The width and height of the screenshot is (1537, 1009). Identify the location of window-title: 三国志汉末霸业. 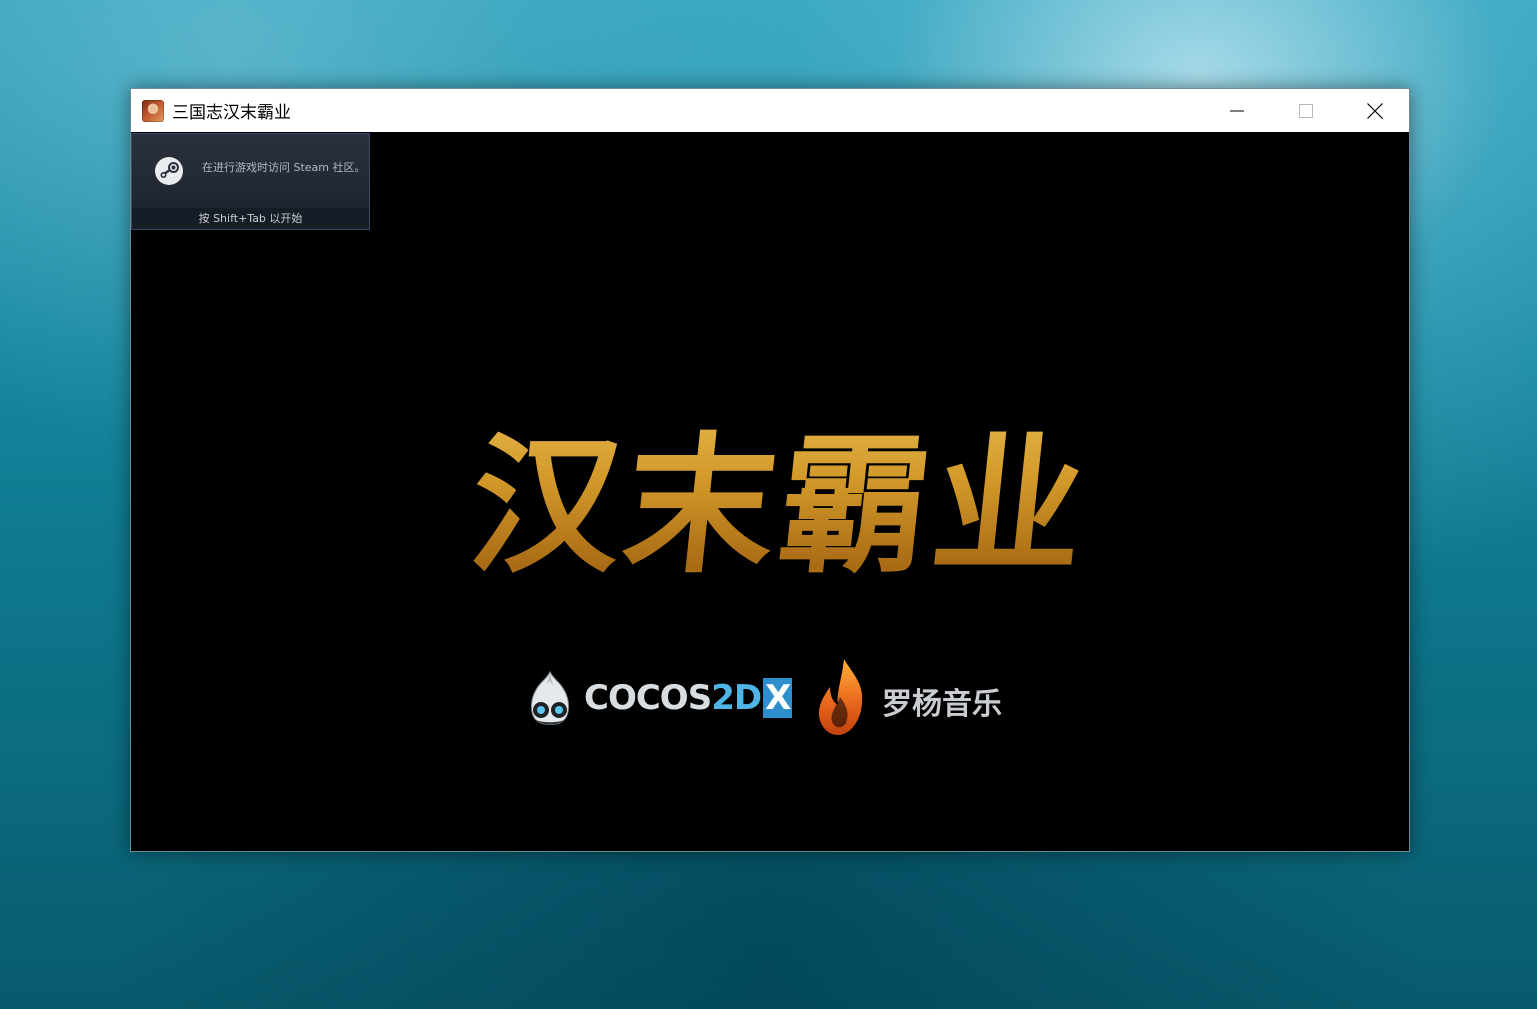
(231, 113).